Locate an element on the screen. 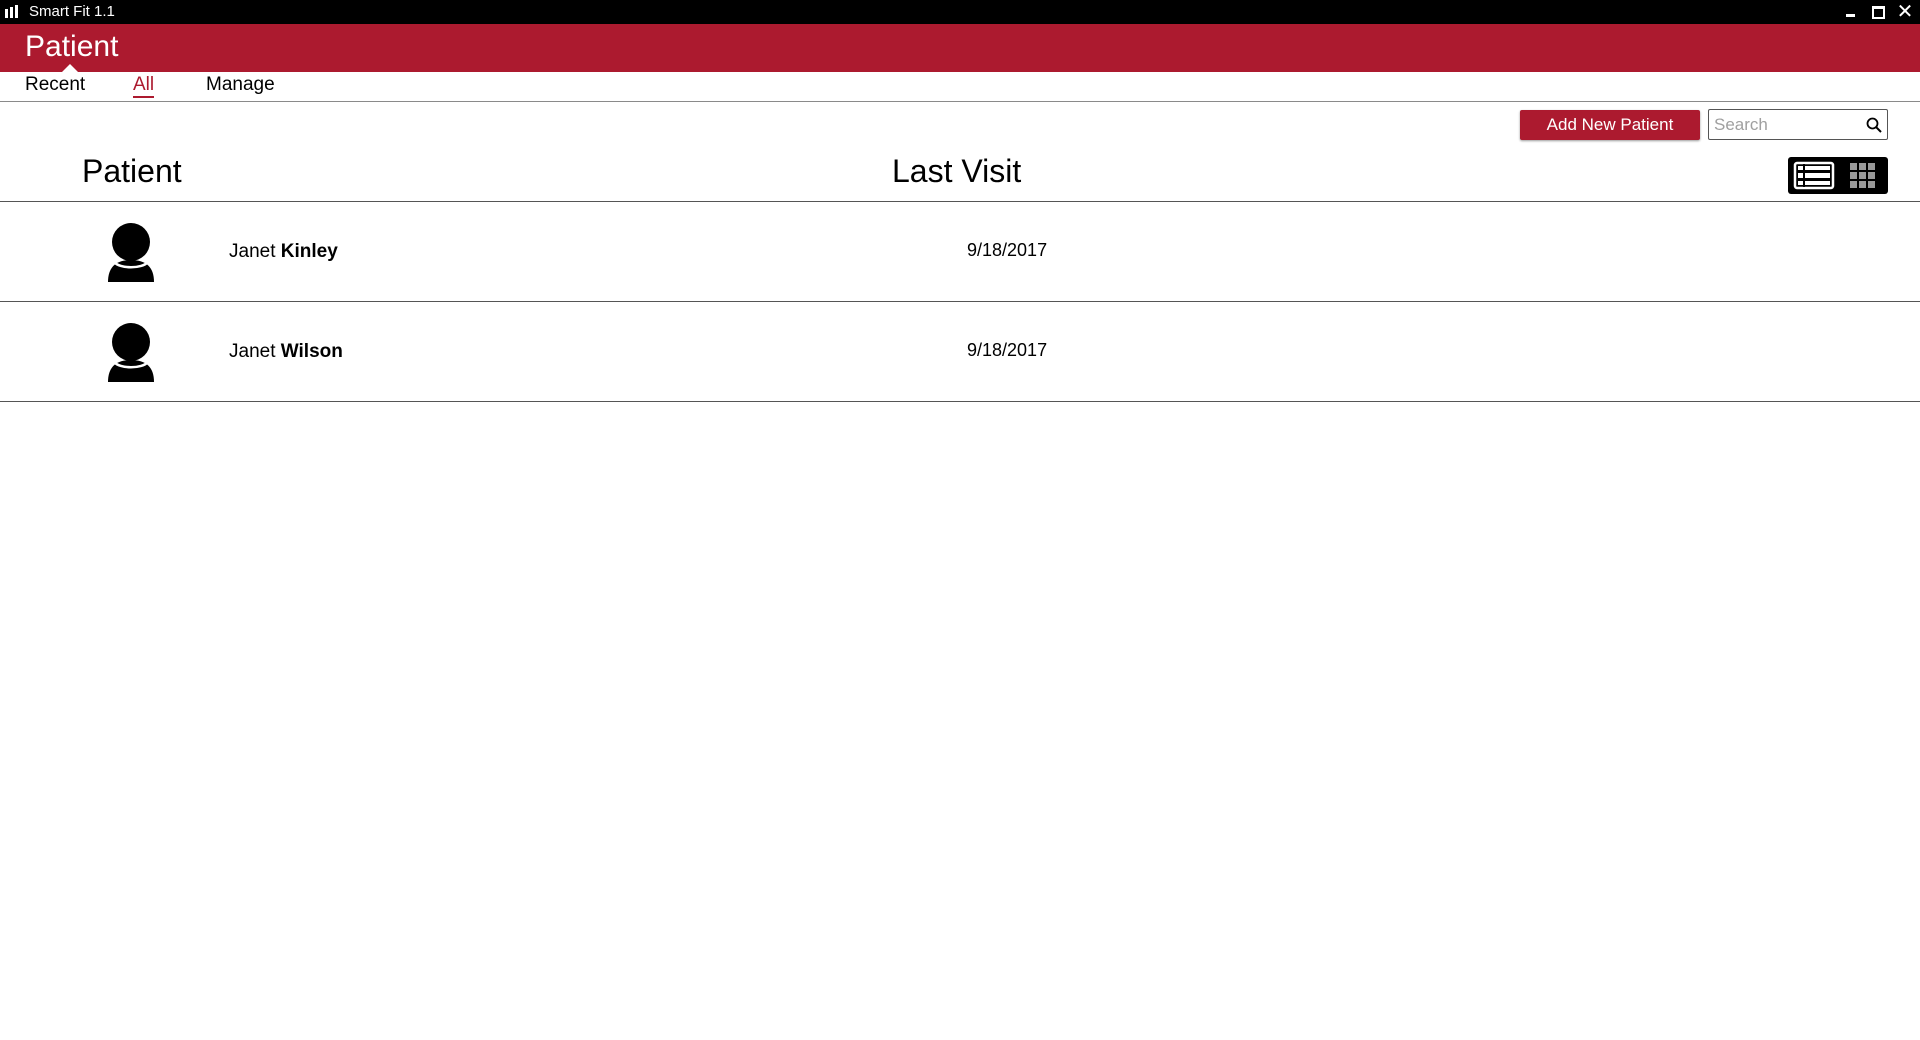 The image size is (1920, 1040). close-button: ✕ is located at coordinates (1905, 12).